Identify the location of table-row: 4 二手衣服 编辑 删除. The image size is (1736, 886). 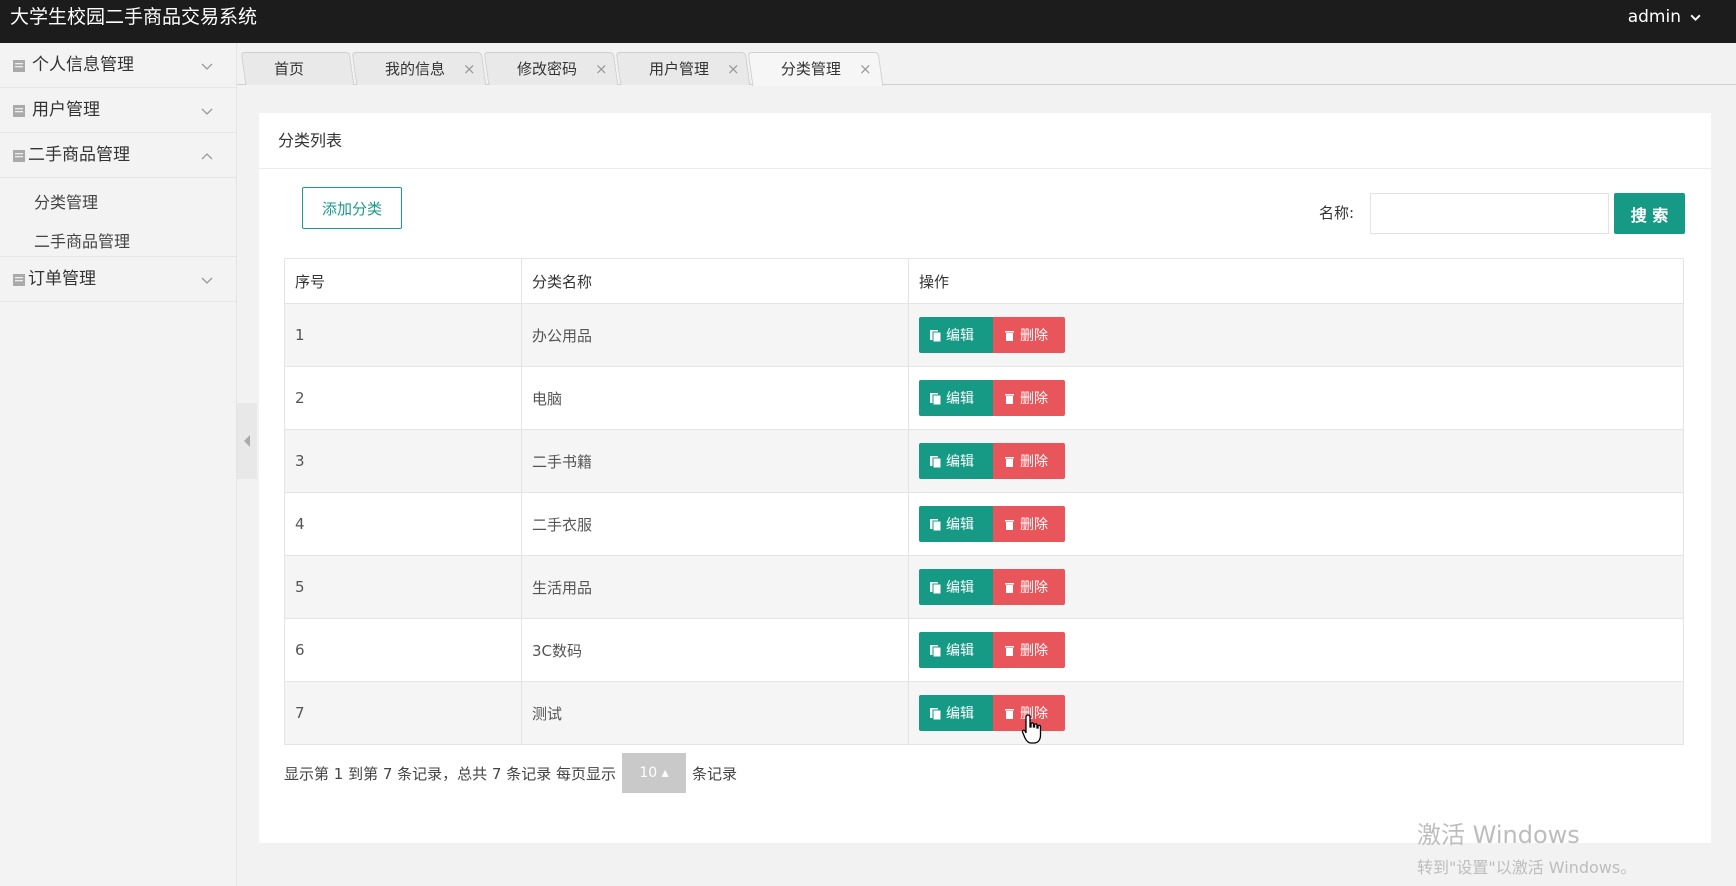
(984, 524).